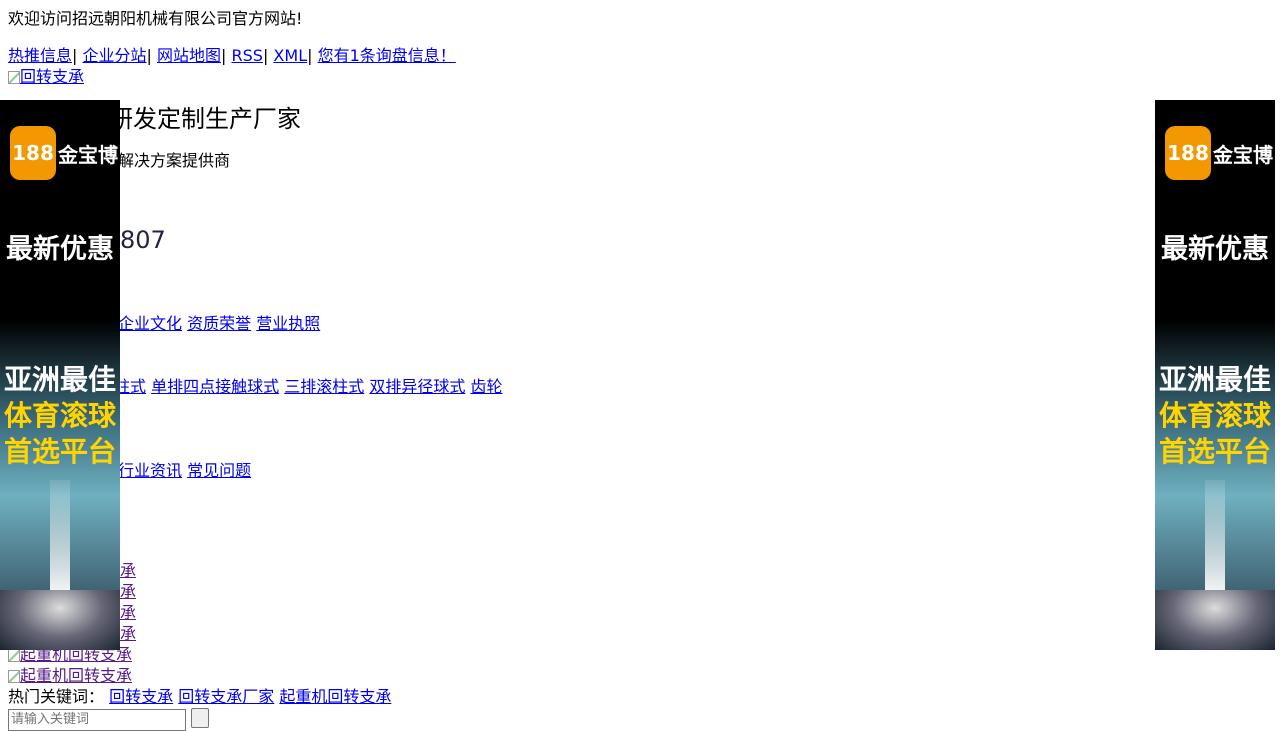 Image resolution: width=1280 pixels, height=731 pixels. Describe the element at coordinates (387, 55) in the screenshot. I see `inquiry-message-link: 您有1条询盘信息！` at that location.